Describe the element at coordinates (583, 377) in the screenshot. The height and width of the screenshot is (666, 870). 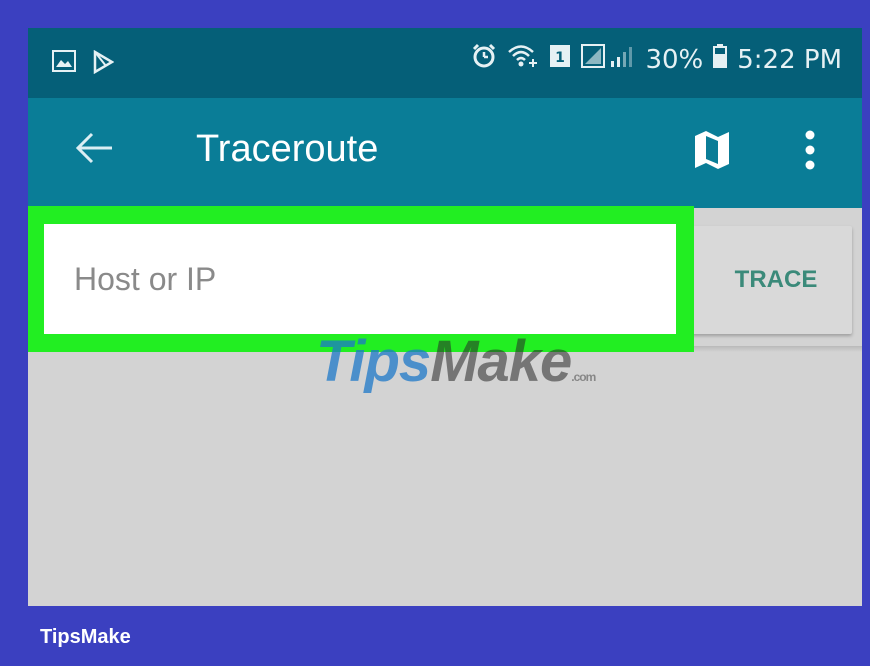
I see `watermark-suffix: .com` at that location.